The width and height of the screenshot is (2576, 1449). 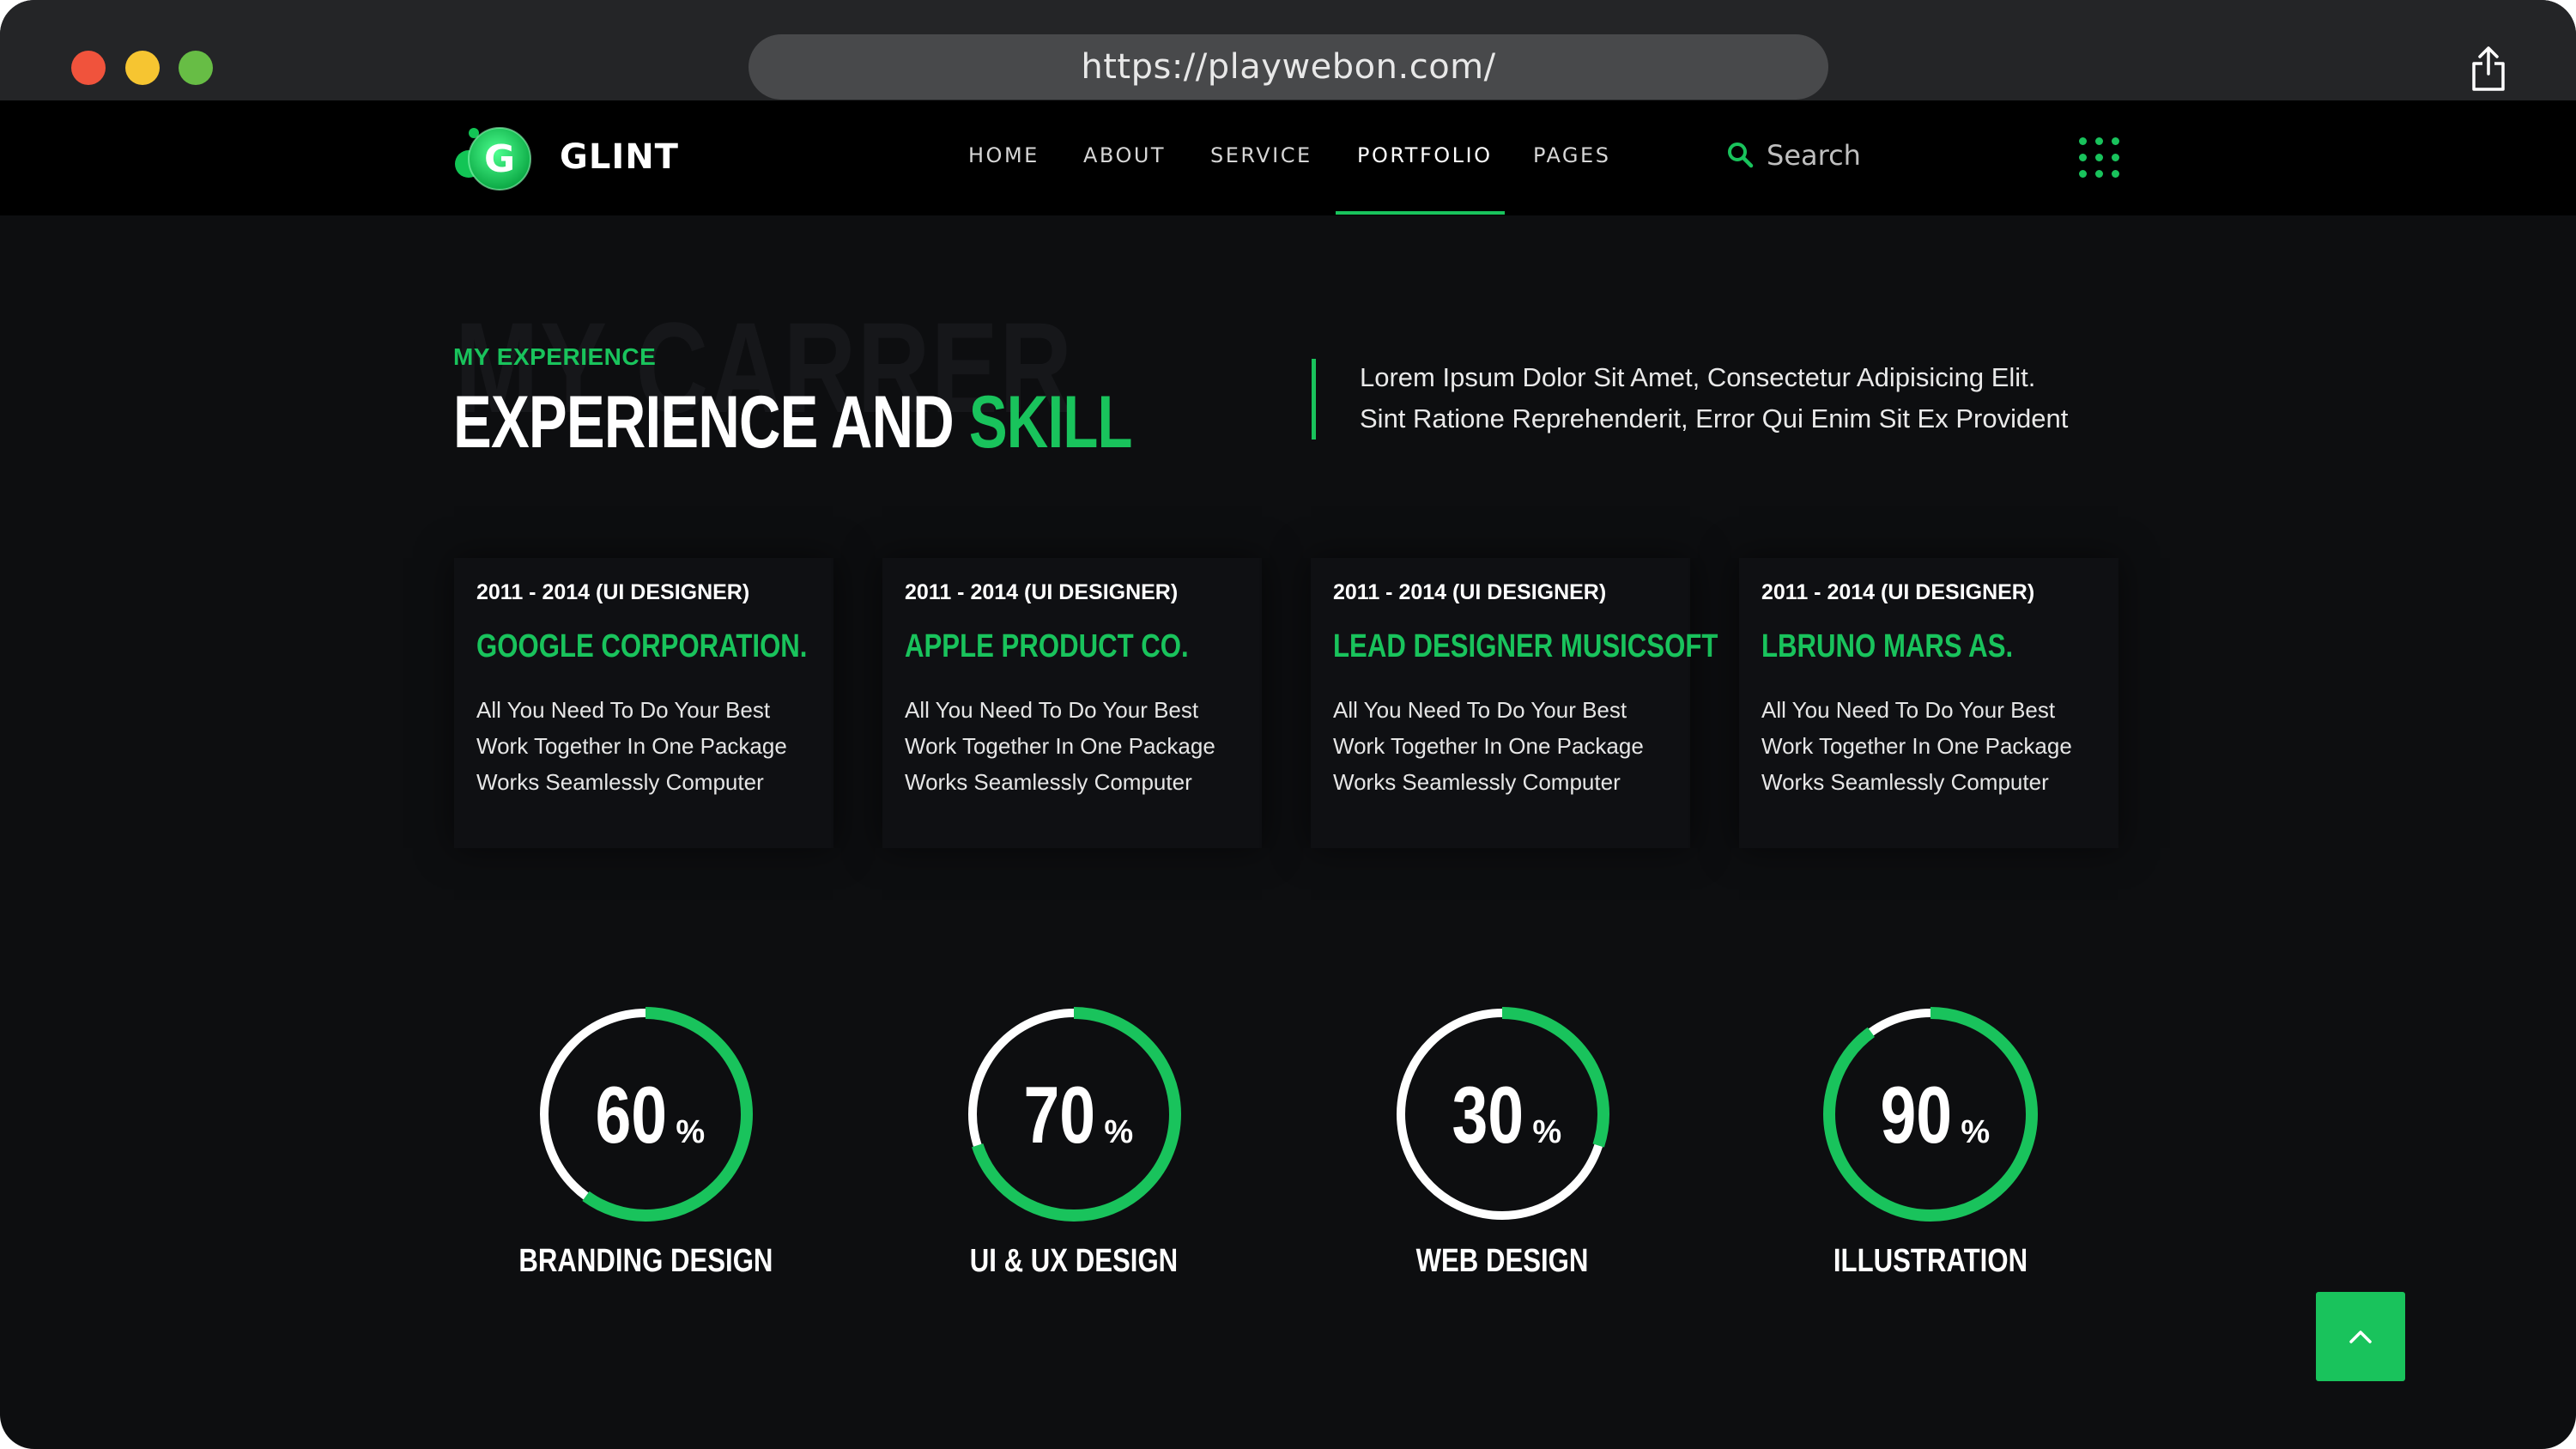 I want to click on experience-company: APPLE PRODUCT CO., so click(x=1047, y=646).